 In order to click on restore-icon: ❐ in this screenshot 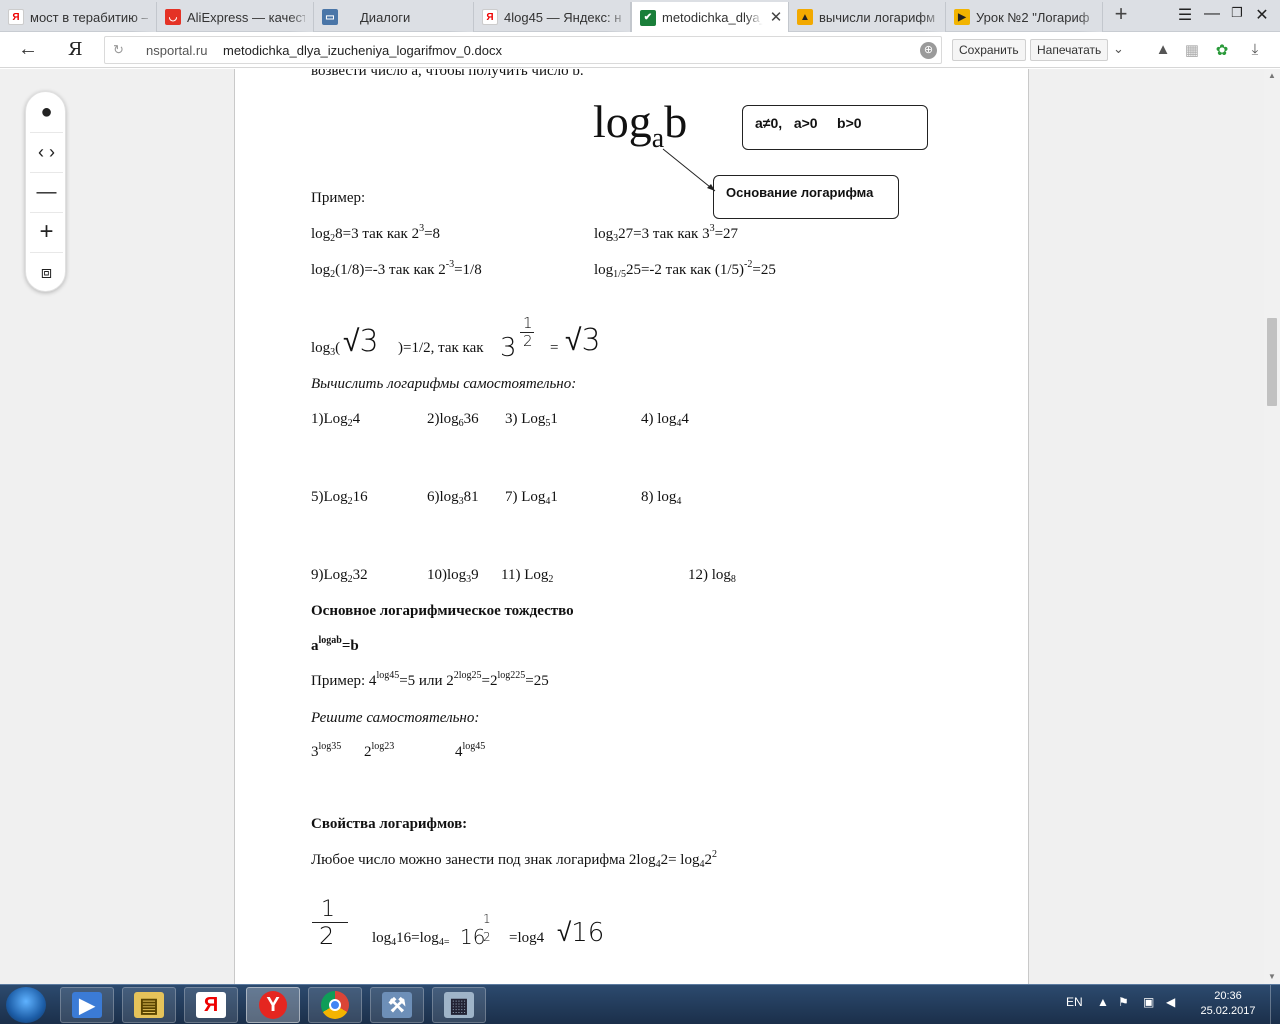, I will do `click(1237, 16)`.